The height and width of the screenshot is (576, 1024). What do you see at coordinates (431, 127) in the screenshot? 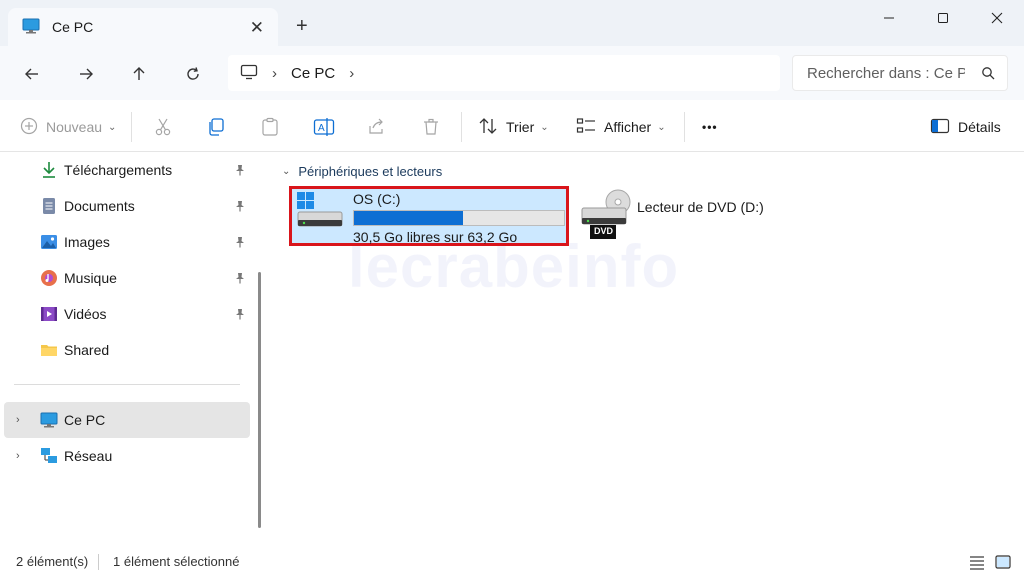
I see `delete-icon` at bounding box center [431, 127].